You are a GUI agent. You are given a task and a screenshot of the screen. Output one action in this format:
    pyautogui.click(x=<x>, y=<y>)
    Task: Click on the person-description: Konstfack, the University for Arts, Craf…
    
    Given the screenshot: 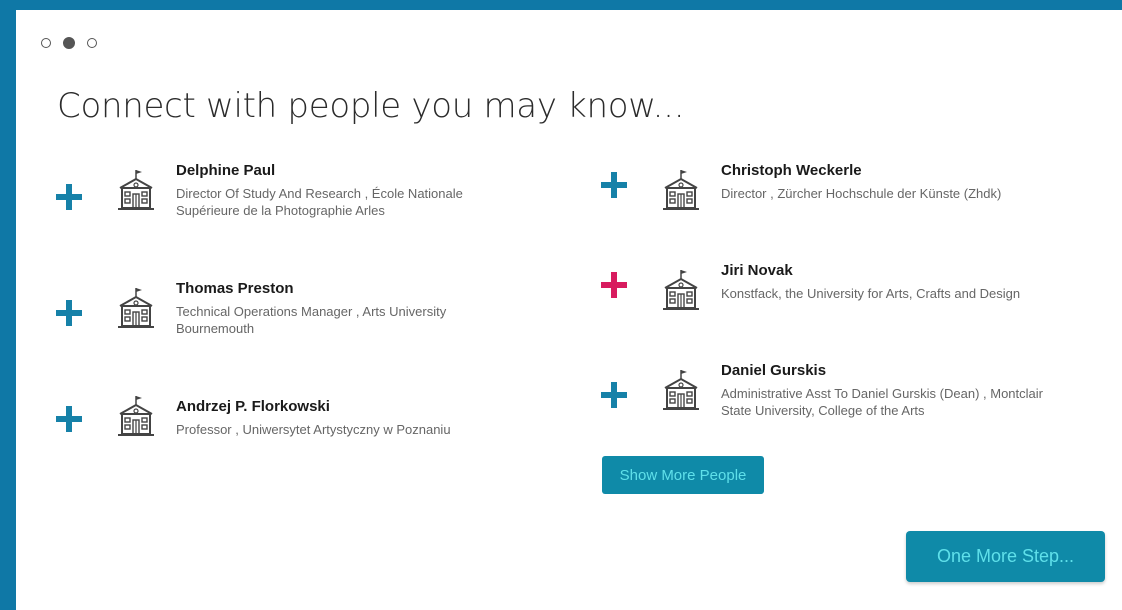 What is the action you would take?
    pyautogui.click(x=871, y=293)
    